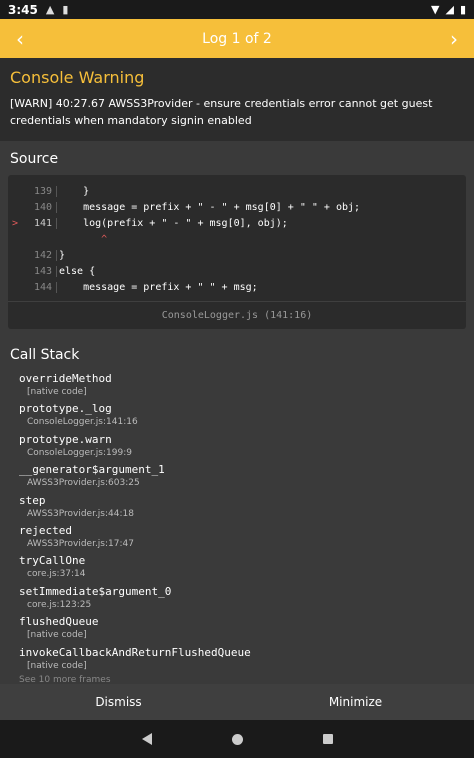  What do you see at coordinates (83, 239) in the screenshot?
I see `error-caret: ^` at bounding box center [83, 239].